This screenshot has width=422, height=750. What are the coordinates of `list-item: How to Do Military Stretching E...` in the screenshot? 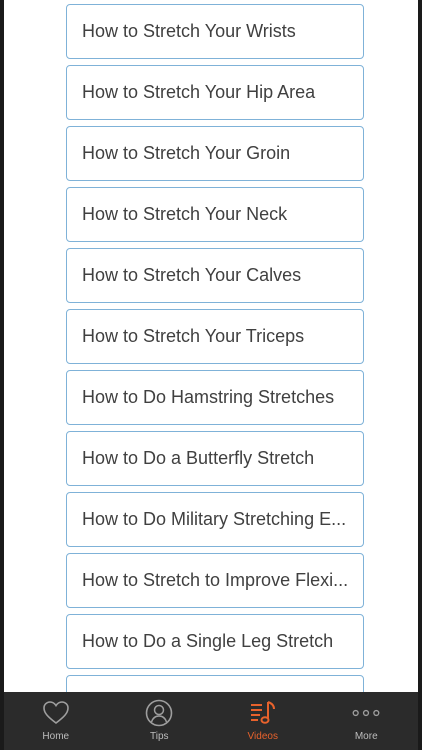 It's located at (215, 519).